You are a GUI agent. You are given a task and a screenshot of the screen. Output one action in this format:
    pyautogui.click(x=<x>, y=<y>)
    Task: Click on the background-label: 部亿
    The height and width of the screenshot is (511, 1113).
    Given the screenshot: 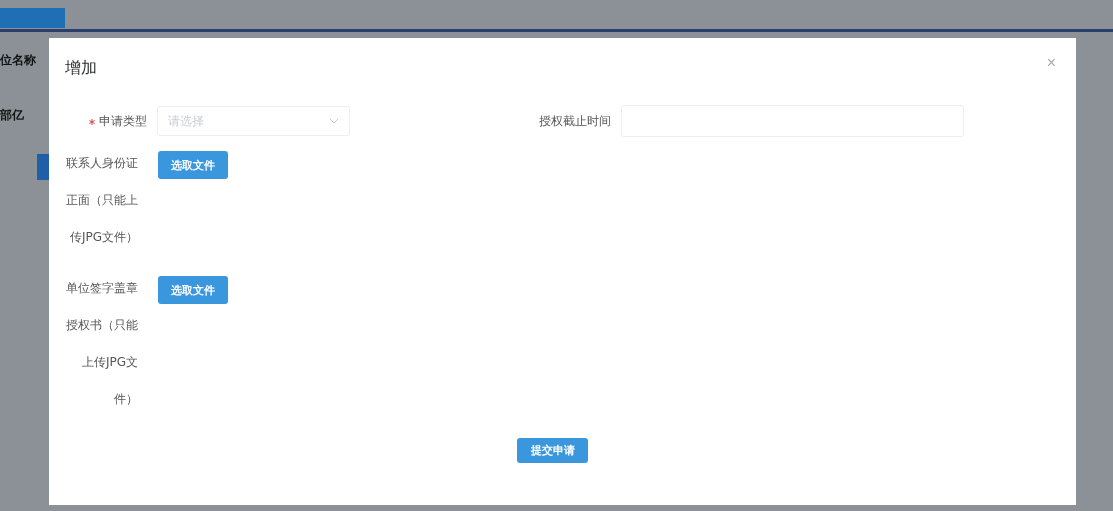 What is the action you would take?
    pyautogui.click(x=12, y=115)
    